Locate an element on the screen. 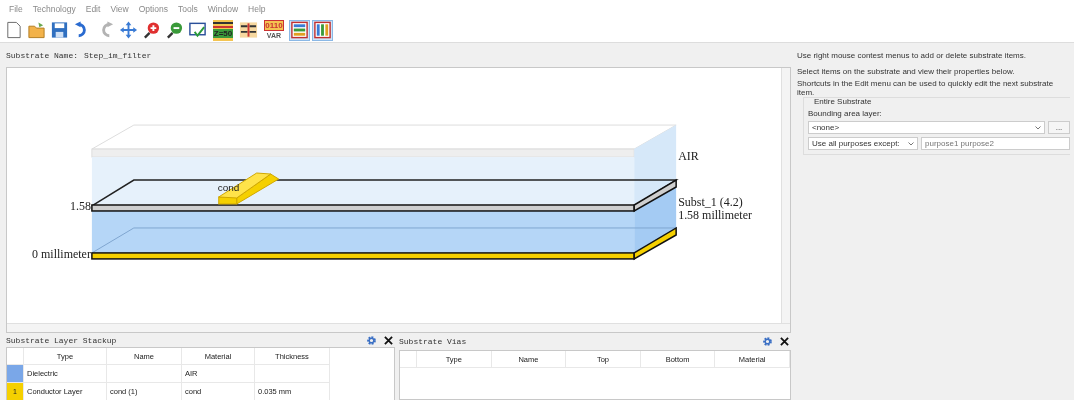 The image size is (1074, 400). menu-item: View is located at coordinates (119, 9).